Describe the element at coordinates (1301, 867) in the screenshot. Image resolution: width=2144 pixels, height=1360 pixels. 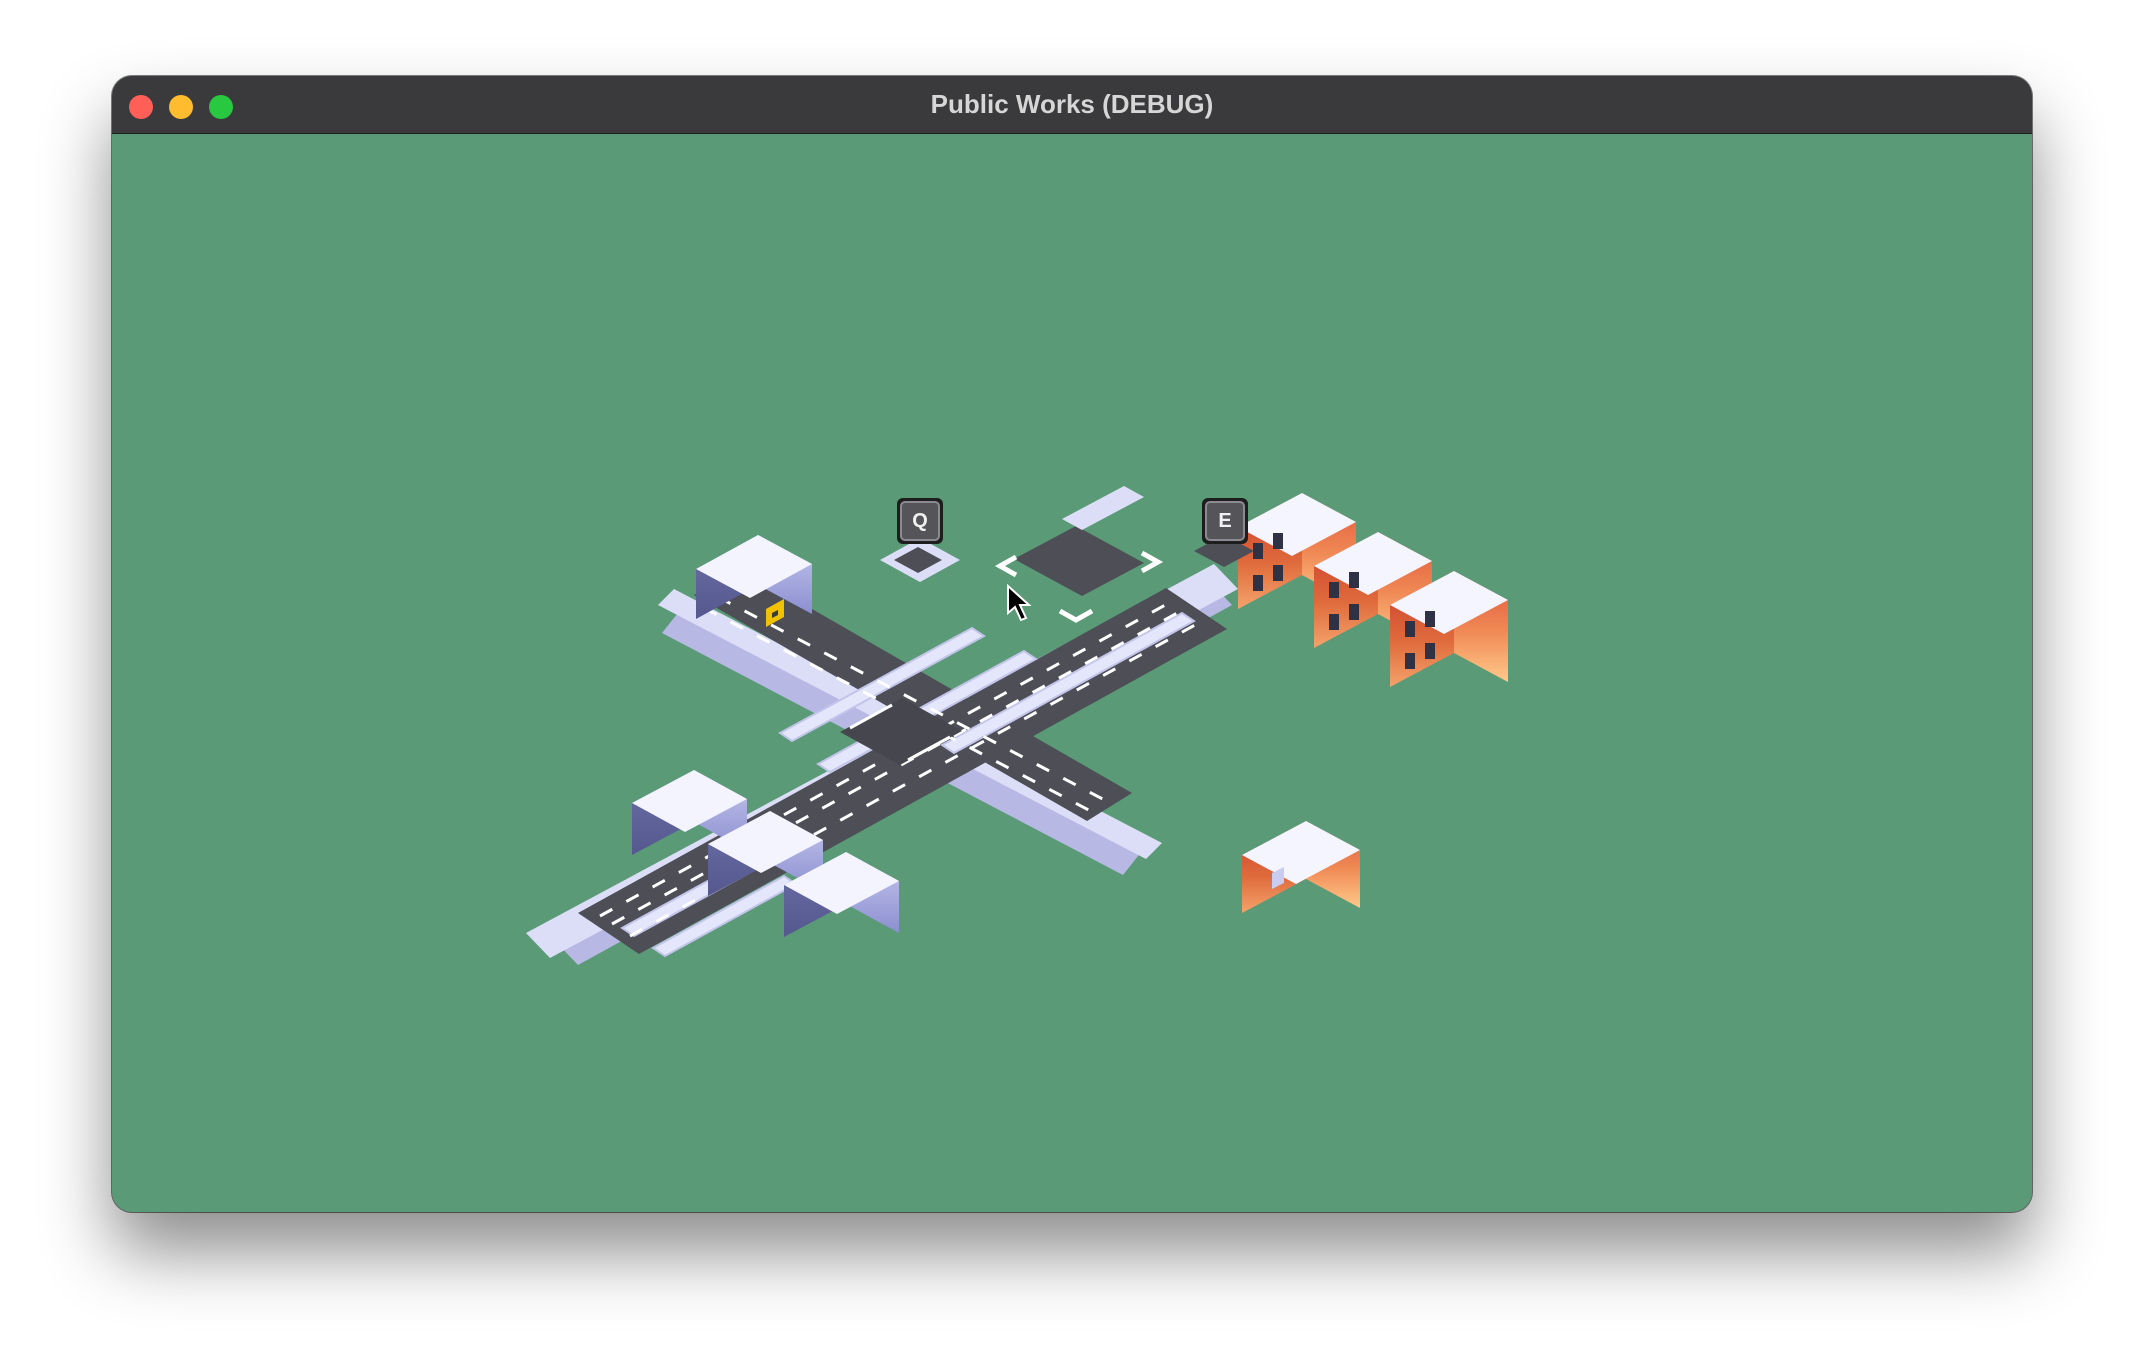
I see `corner-brick-building` at that location.